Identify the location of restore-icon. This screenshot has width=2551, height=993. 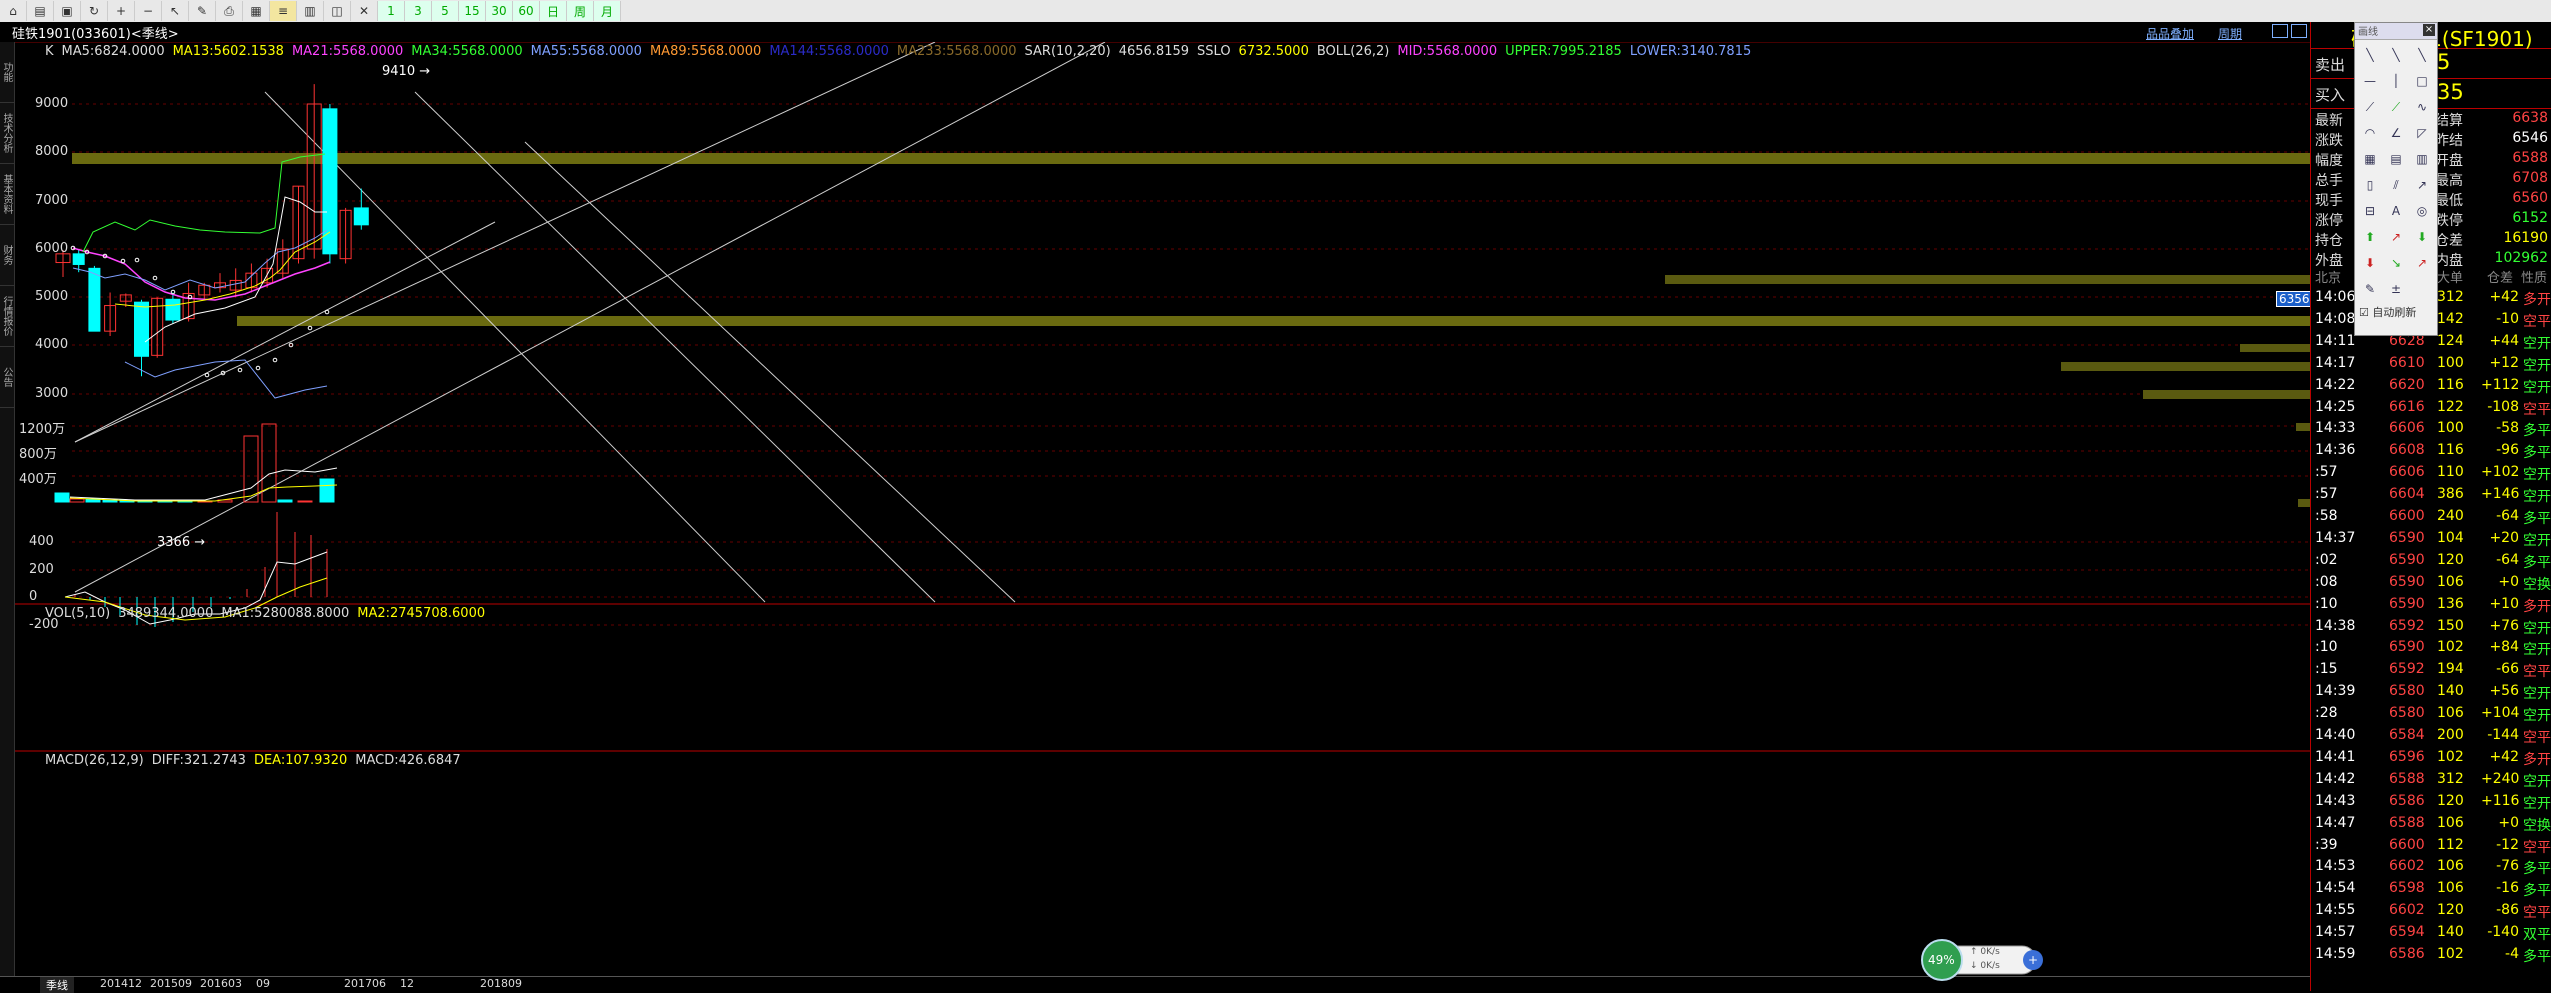
(2299, 31).